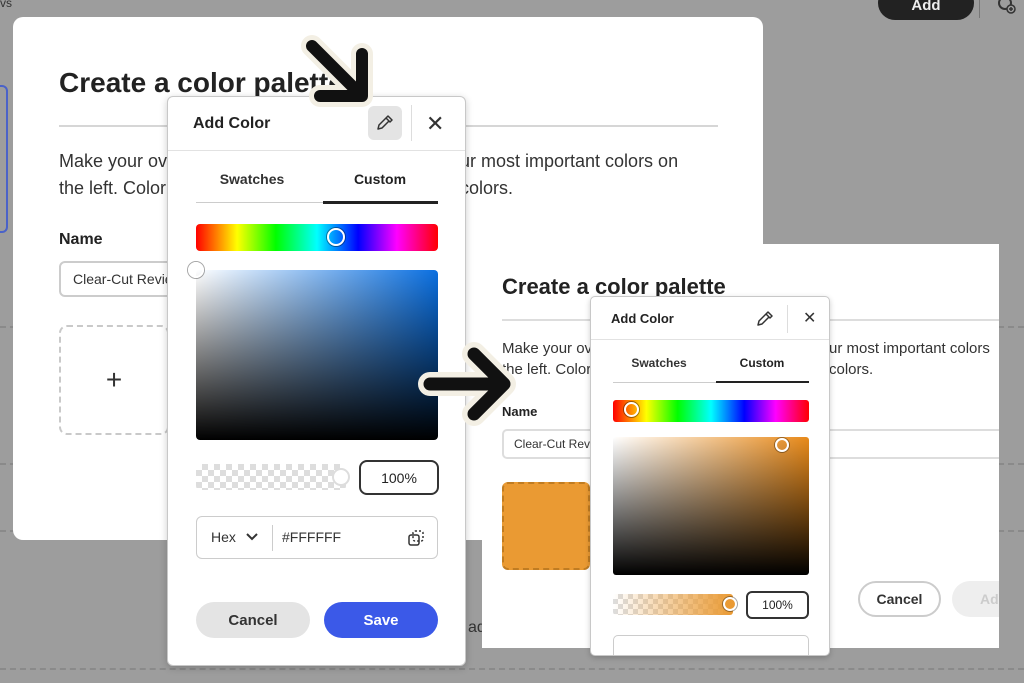 This screenshot has width=1024, height=683. Describe the element at coordinates (271, 477) in the screenshot. I see `opacity-slider` at that location.